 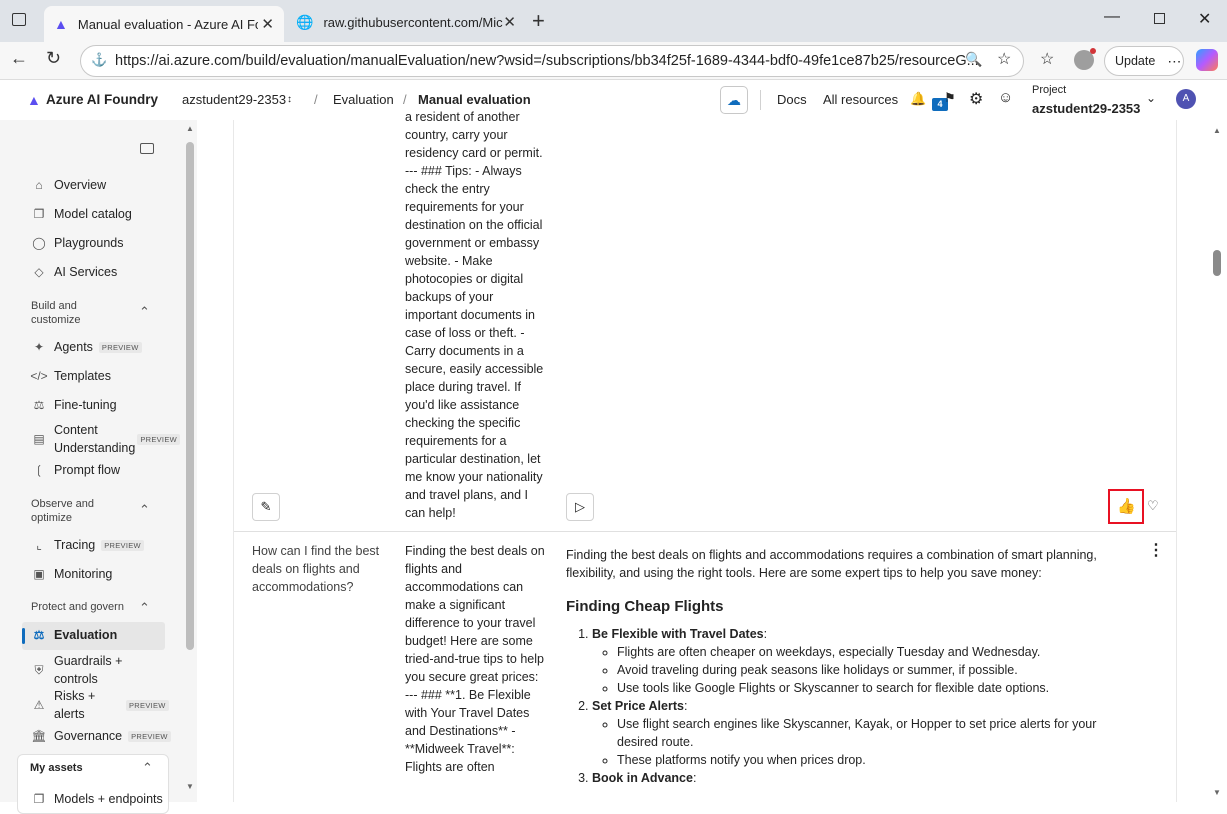 I want to click on chevron-down-icon: ⌄, so click(x=1151, y=98).